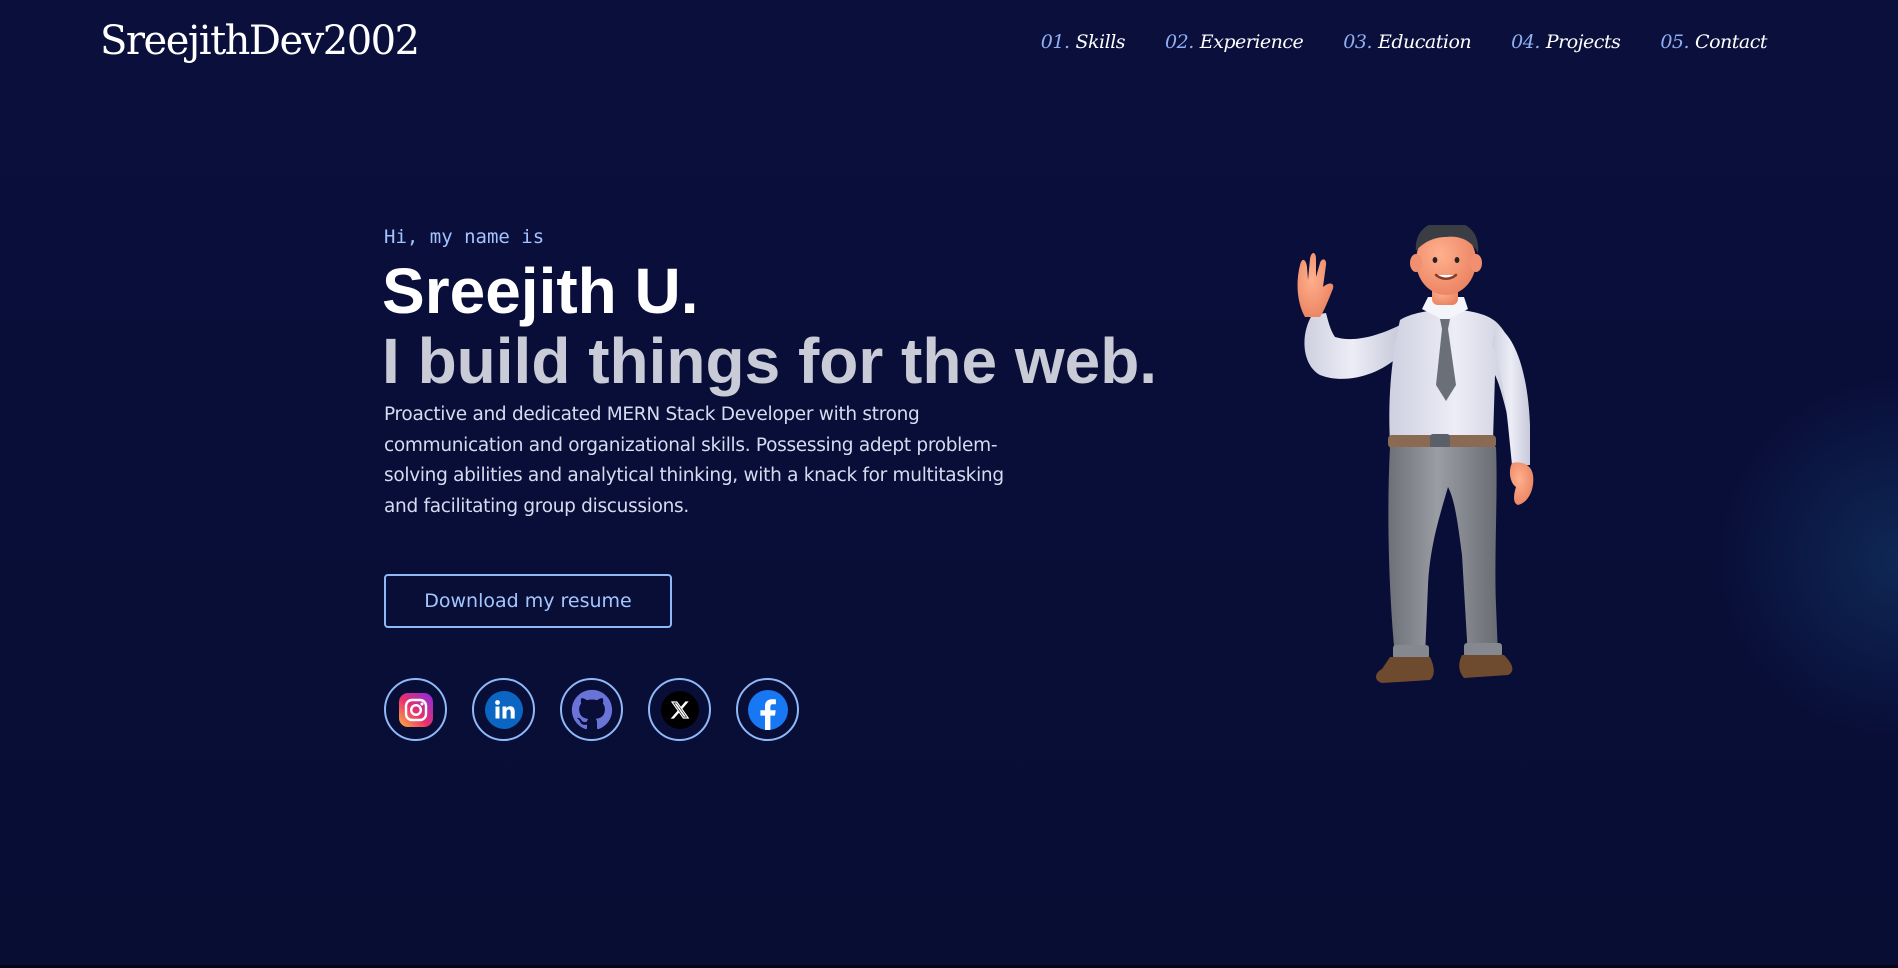 The image size is (1898, 968). What do you see at coordinates (528, 601) in the screenshot?
I see `download-resume-button: Download my resume` at bounding box center [528, 601].